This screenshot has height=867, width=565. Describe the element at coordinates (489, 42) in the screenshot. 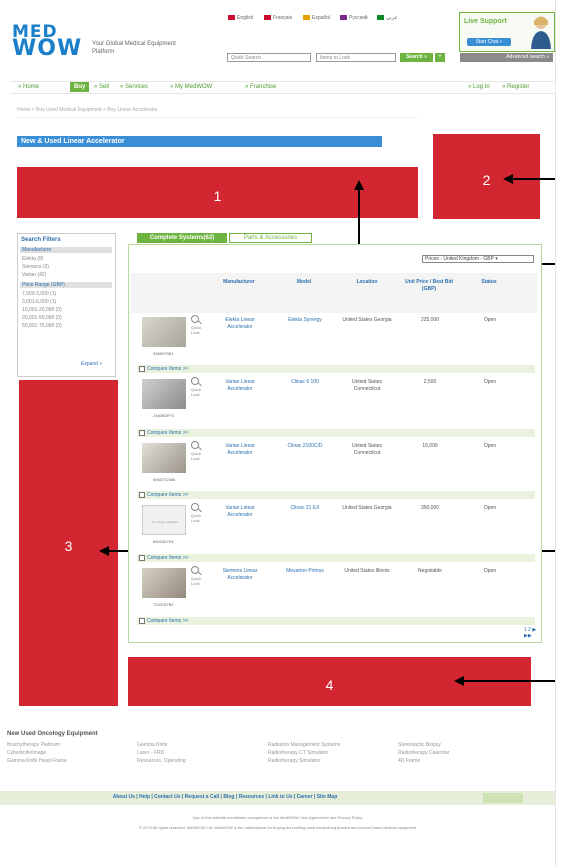

I see `start-chat-button: Start Chat »` at that location.